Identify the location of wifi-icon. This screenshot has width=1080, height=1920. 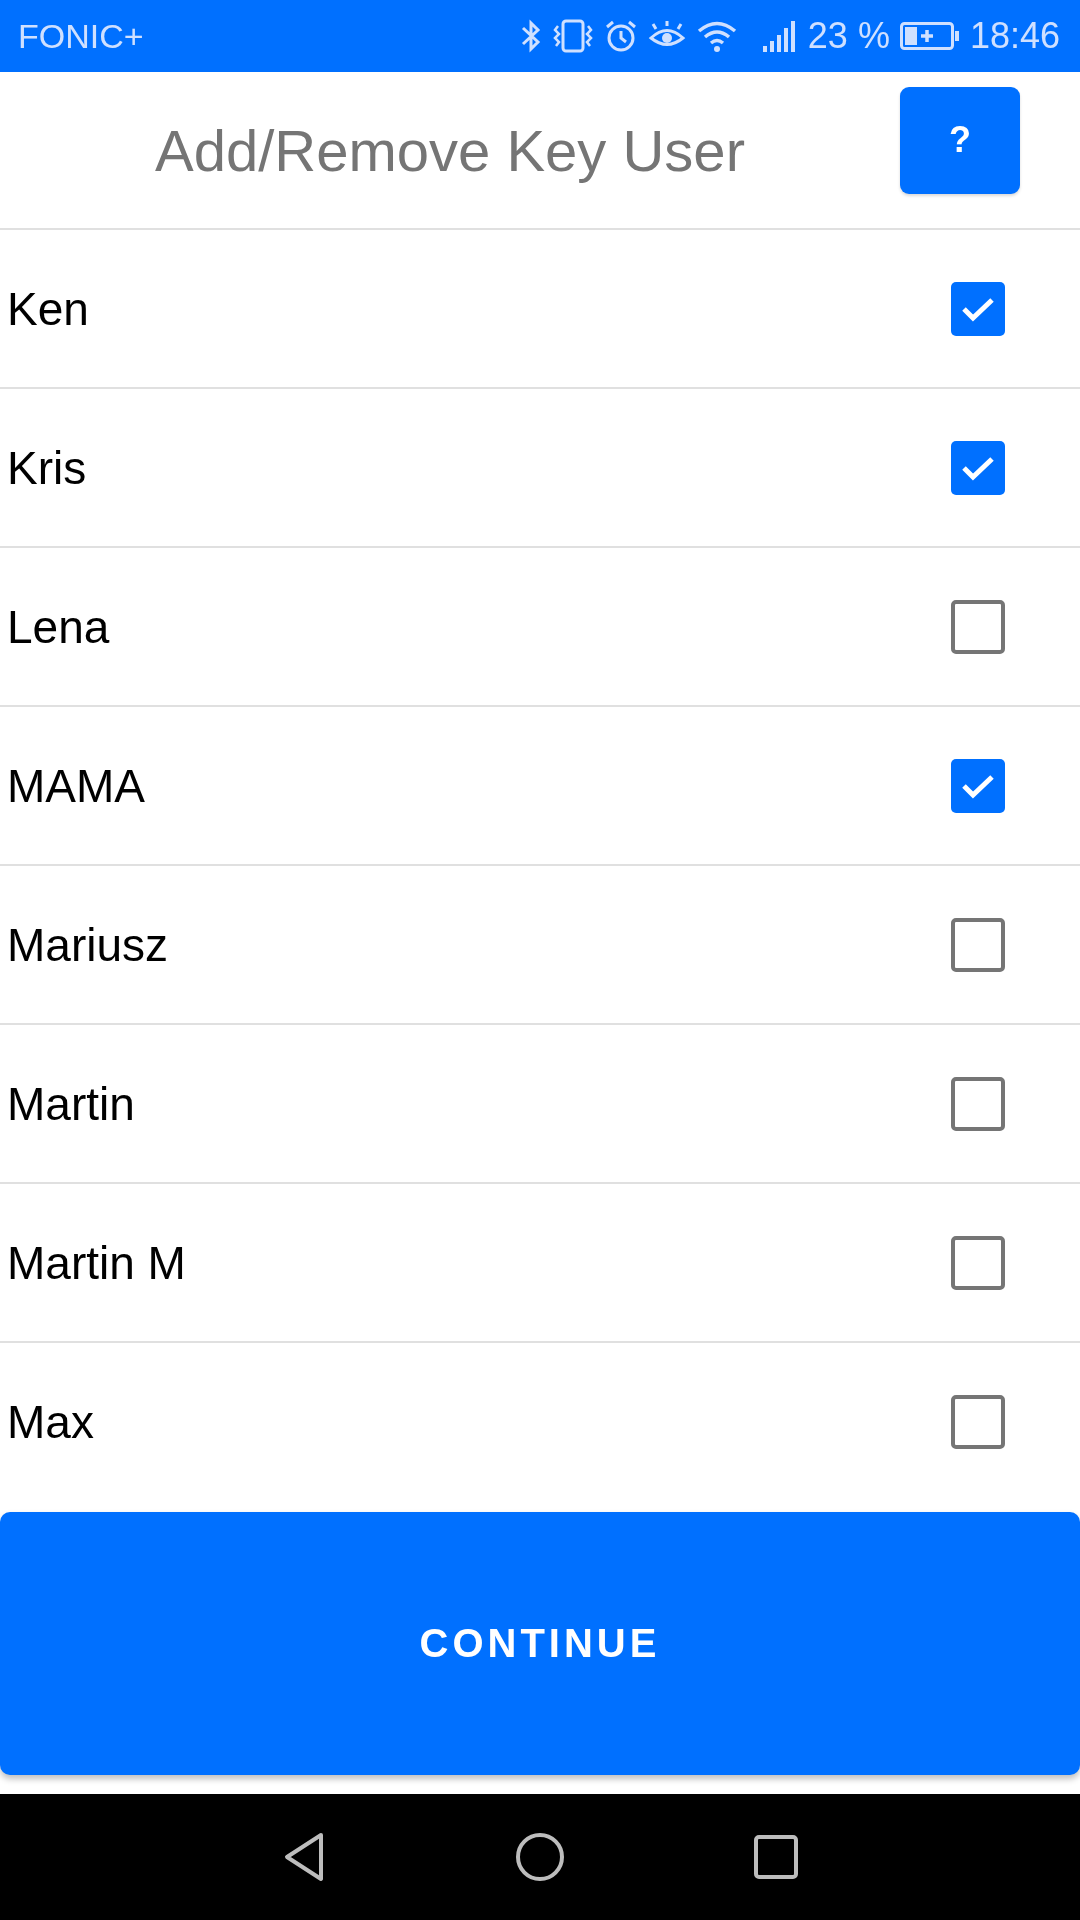
(716, 36).